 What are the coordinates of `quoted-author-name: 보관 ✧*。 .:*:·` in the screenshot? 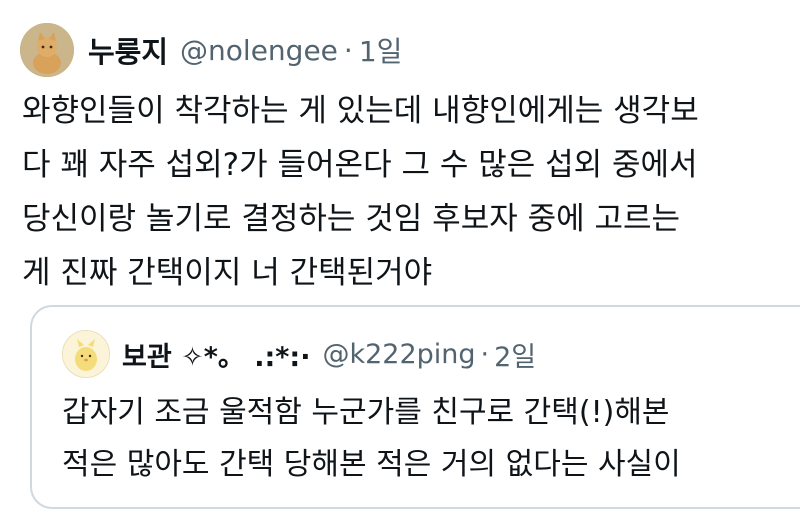 It's located at (216, 354).